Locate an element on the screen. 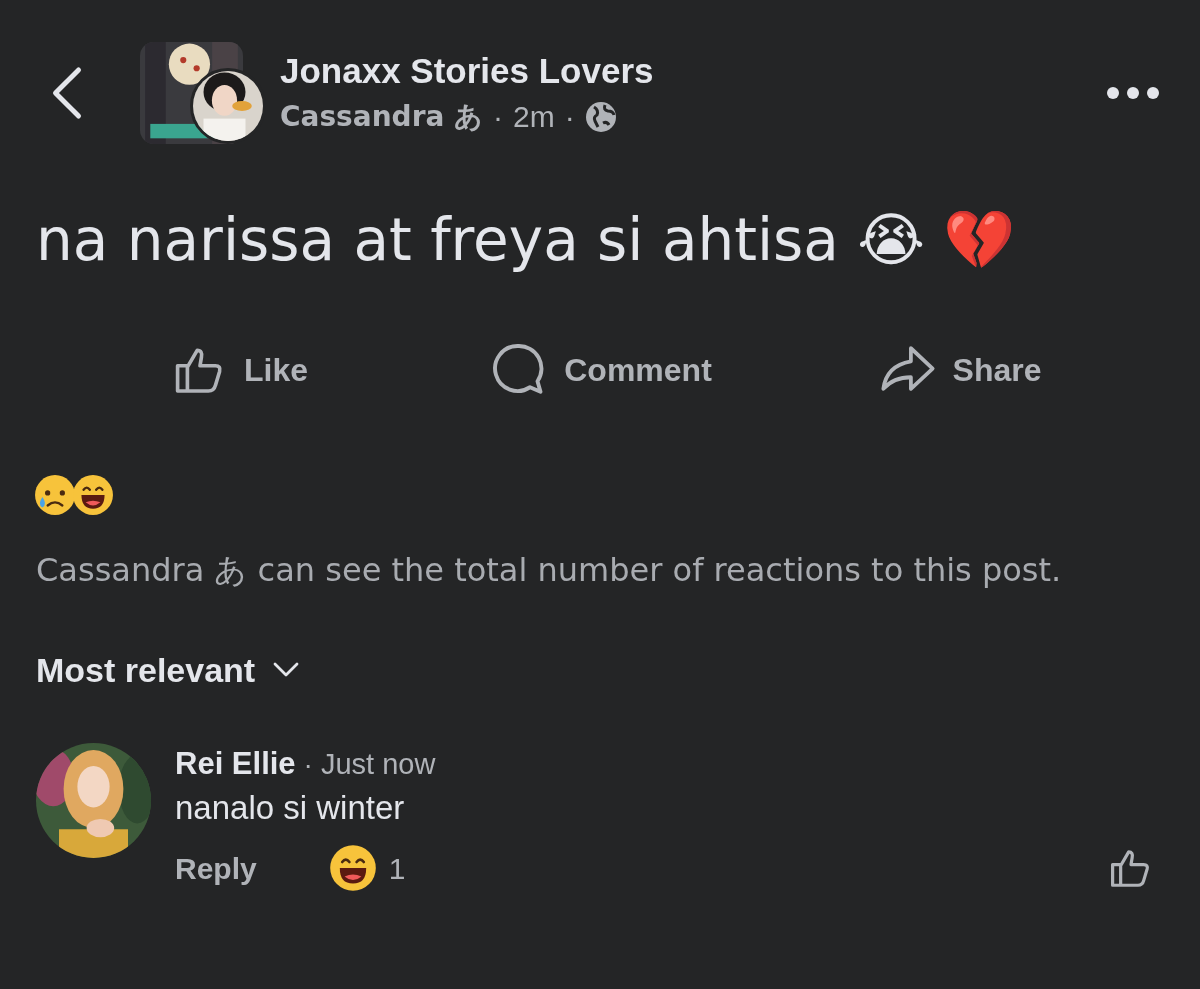  globe-icon is located at coordinates (600, 116).